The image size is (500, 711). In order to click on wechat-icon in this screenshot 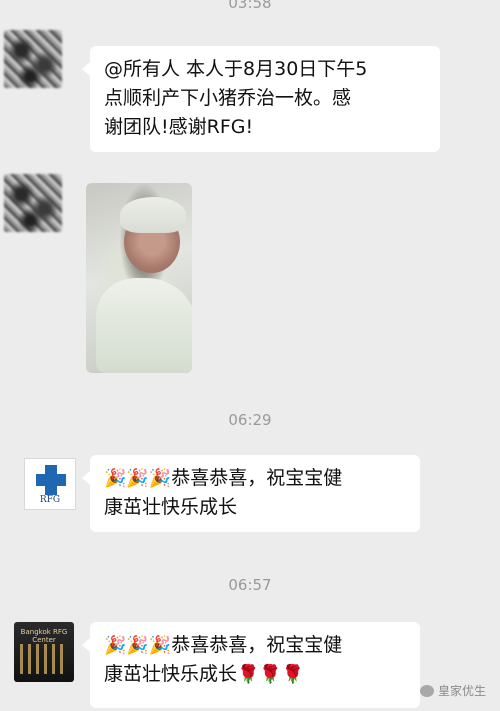, I will do `click(426, 690)`.